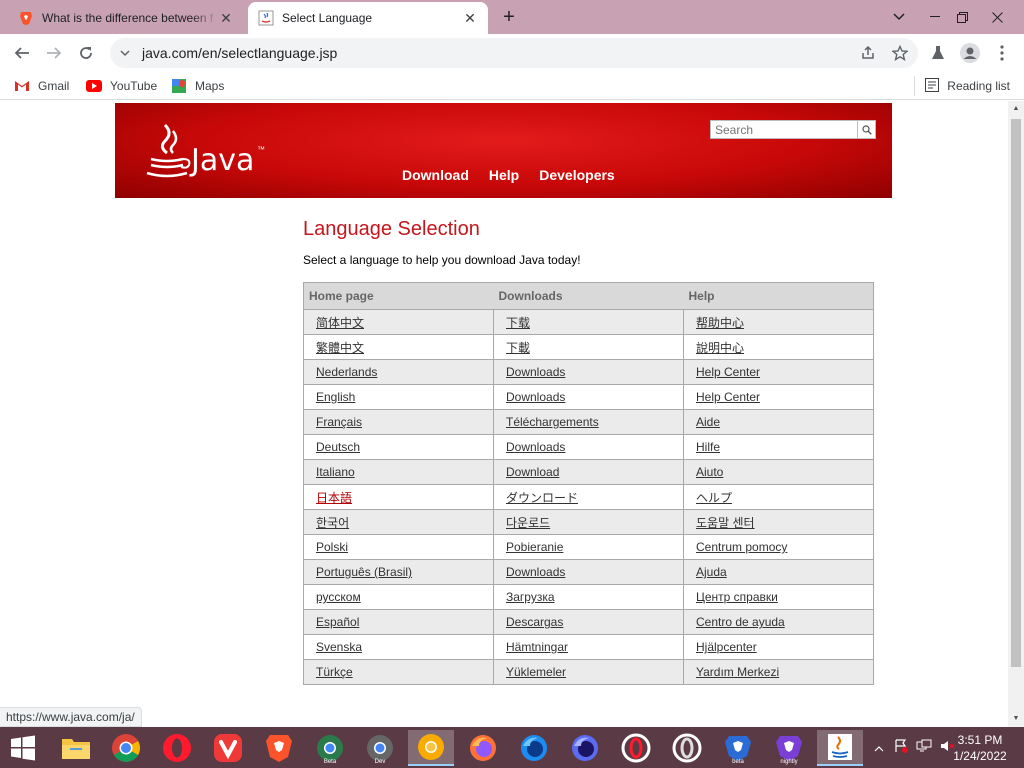 This screenshot has width=1024, height=768. Describe the element at coordinates (901, 747) in the screenshot. I see `action-center-flag-icon` at that location.